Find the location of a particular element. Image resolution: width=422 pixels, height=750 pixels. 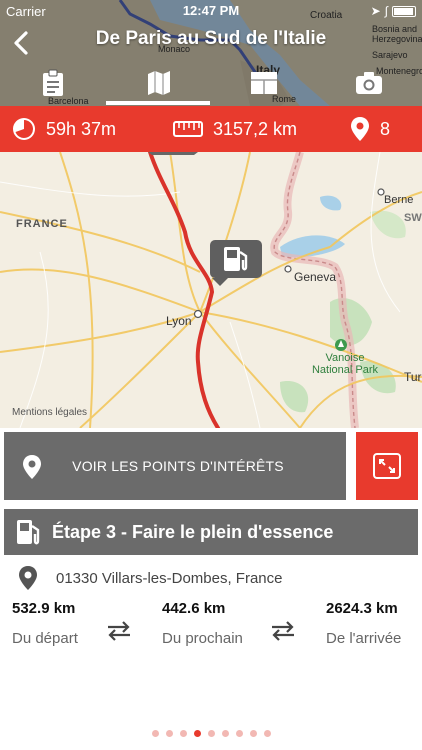

points-of-interest-button: VOIR LES POINTS D'INTÉRÊTS is located at coordinates (175, 466).